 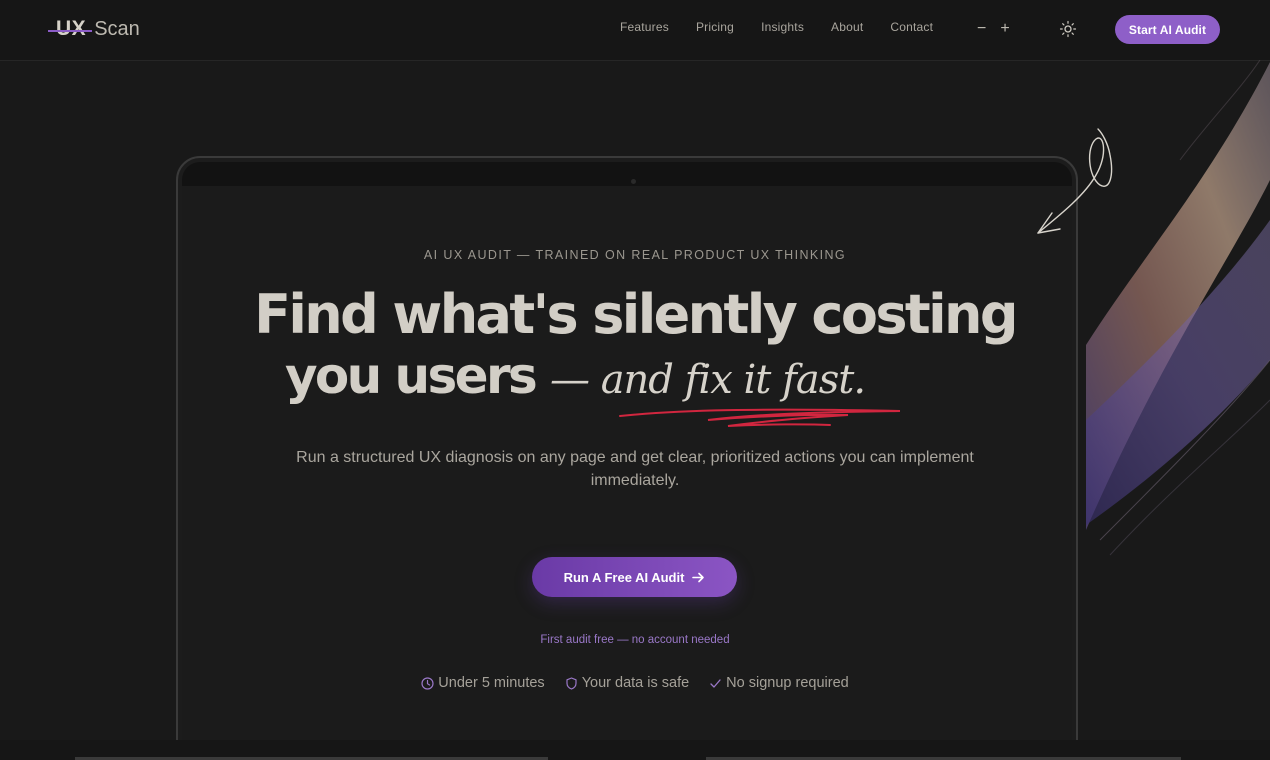 I want to click on badge-signup: No signup required, so click(x=779, y=683).